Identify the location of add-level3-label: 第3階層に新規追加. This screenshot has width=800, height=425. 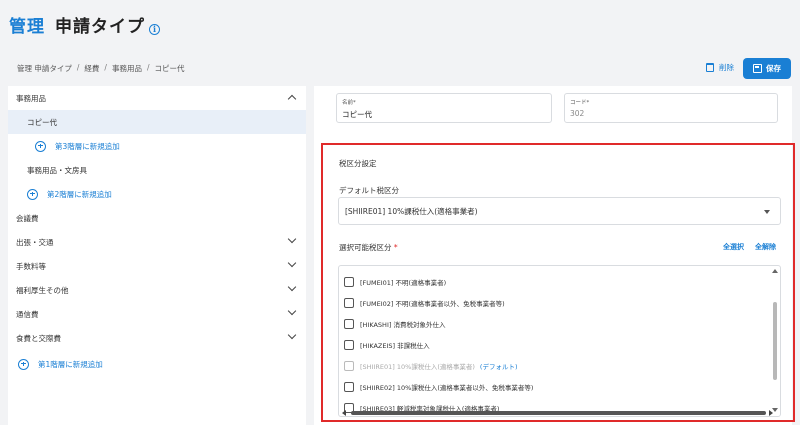
(87, 146).